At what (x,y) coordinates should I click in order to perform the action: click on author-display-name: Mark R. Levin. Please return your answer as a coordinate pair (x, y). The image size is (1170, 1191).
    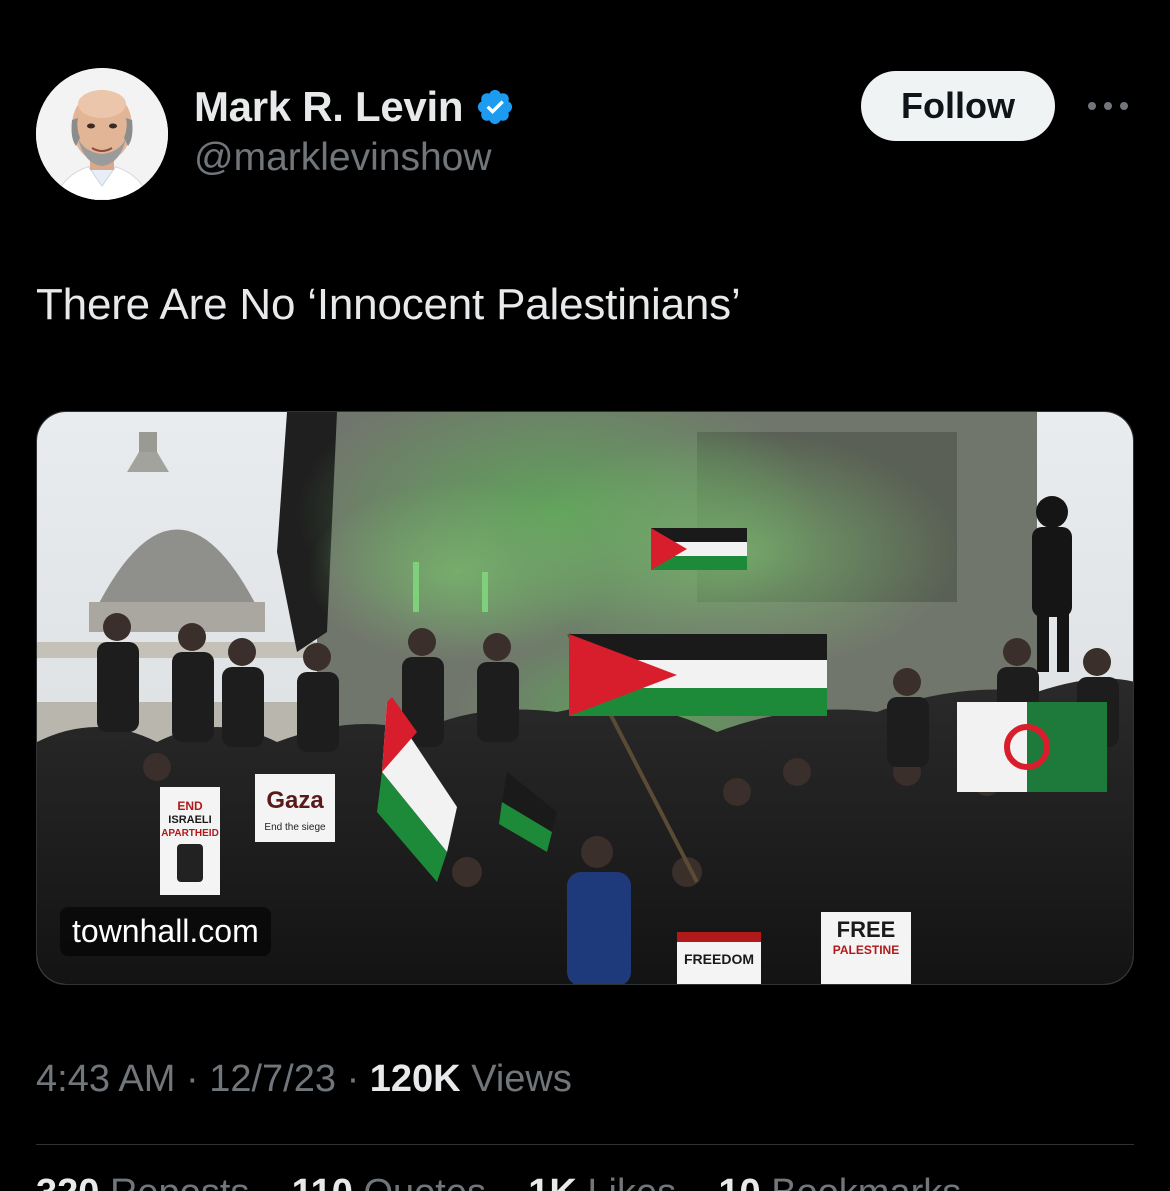
    Looking at the image, I should click on (328, 107).